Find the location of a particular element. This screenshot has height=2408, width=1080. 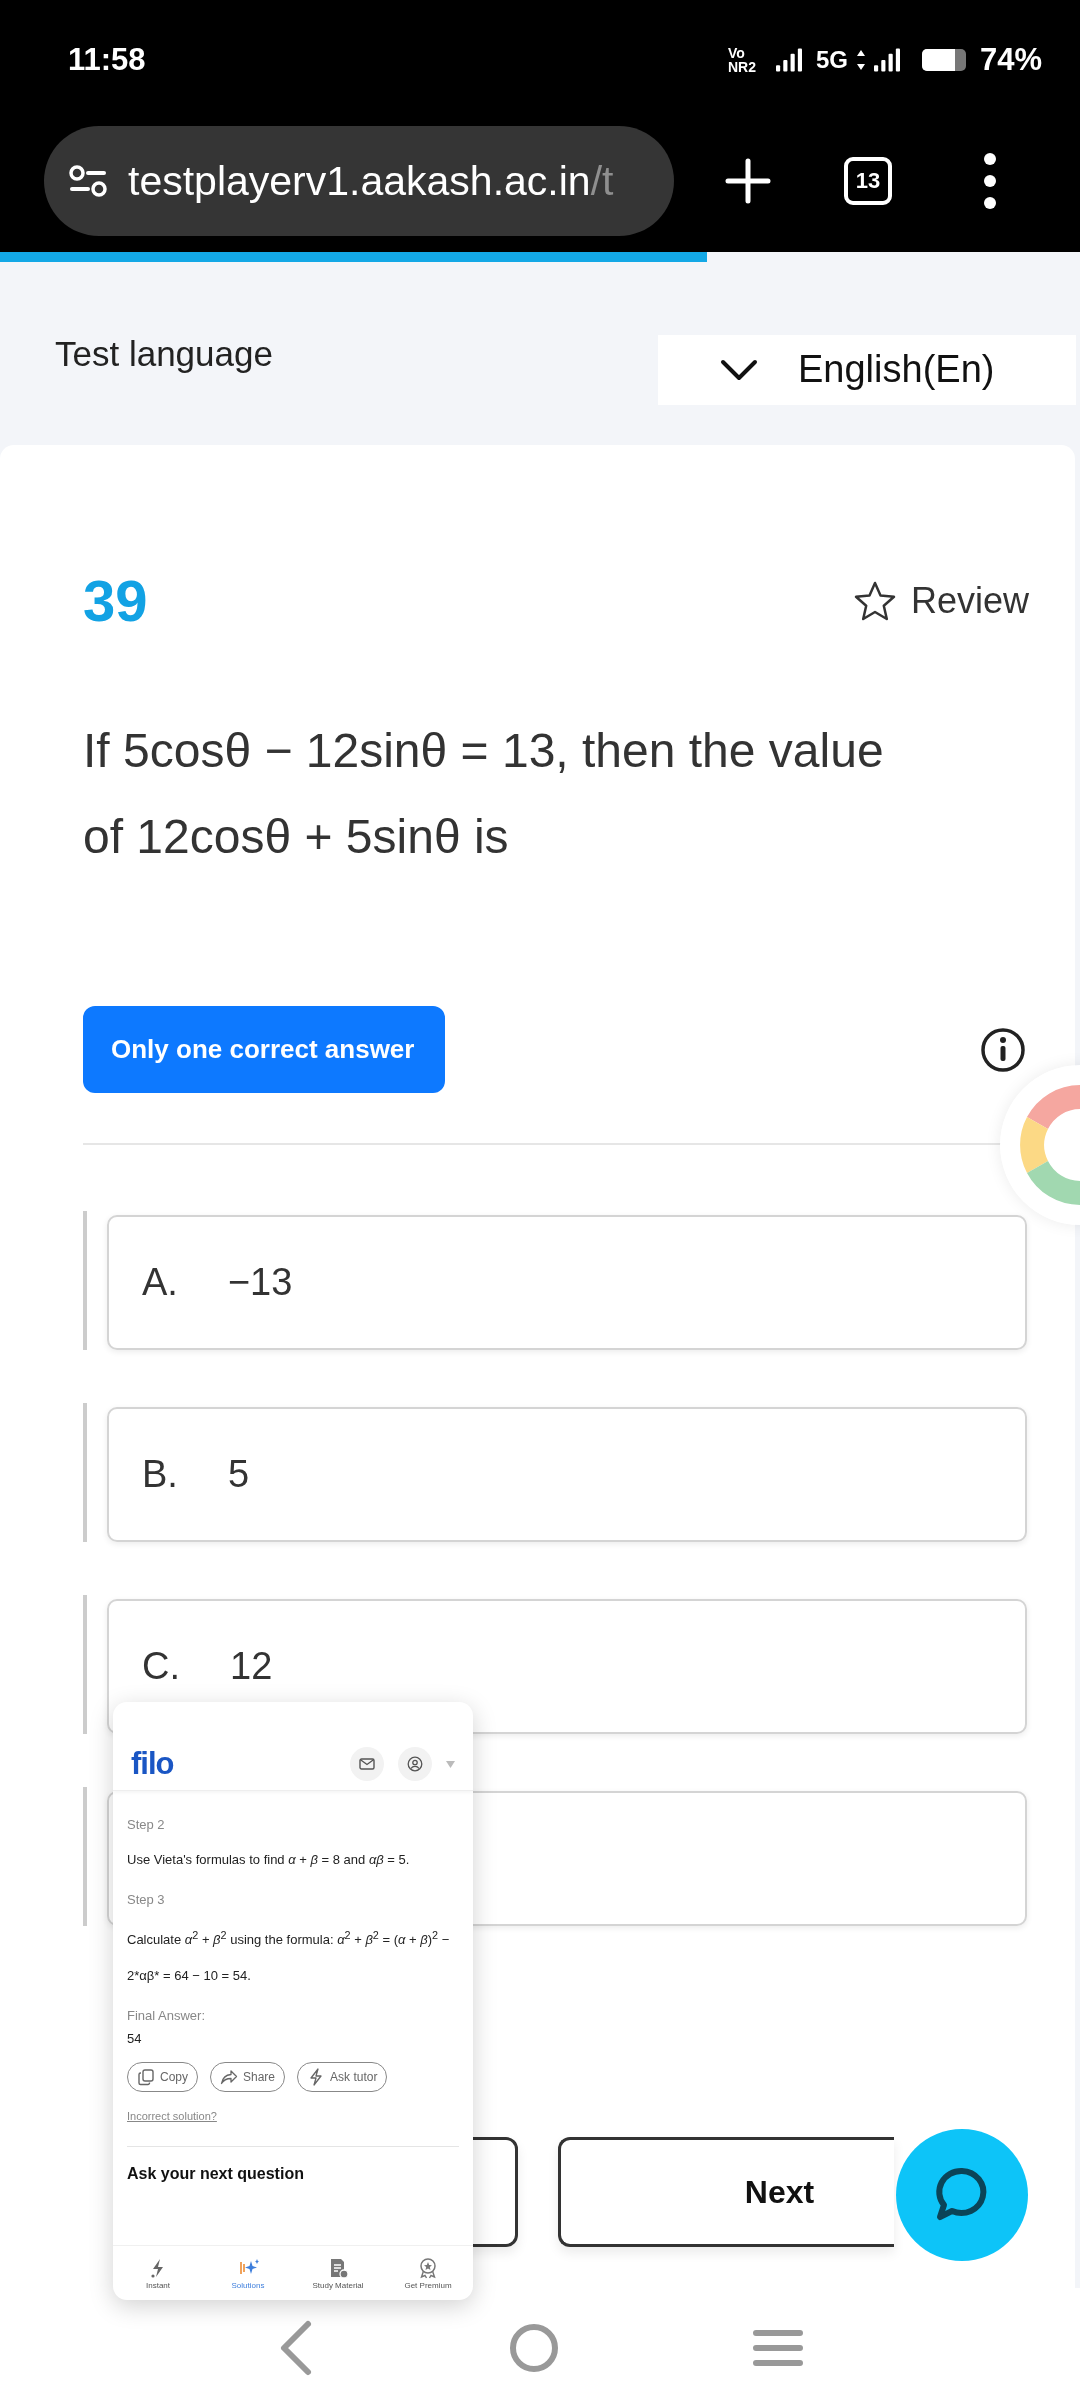

mail-button is located at coordinates (367, 1764).